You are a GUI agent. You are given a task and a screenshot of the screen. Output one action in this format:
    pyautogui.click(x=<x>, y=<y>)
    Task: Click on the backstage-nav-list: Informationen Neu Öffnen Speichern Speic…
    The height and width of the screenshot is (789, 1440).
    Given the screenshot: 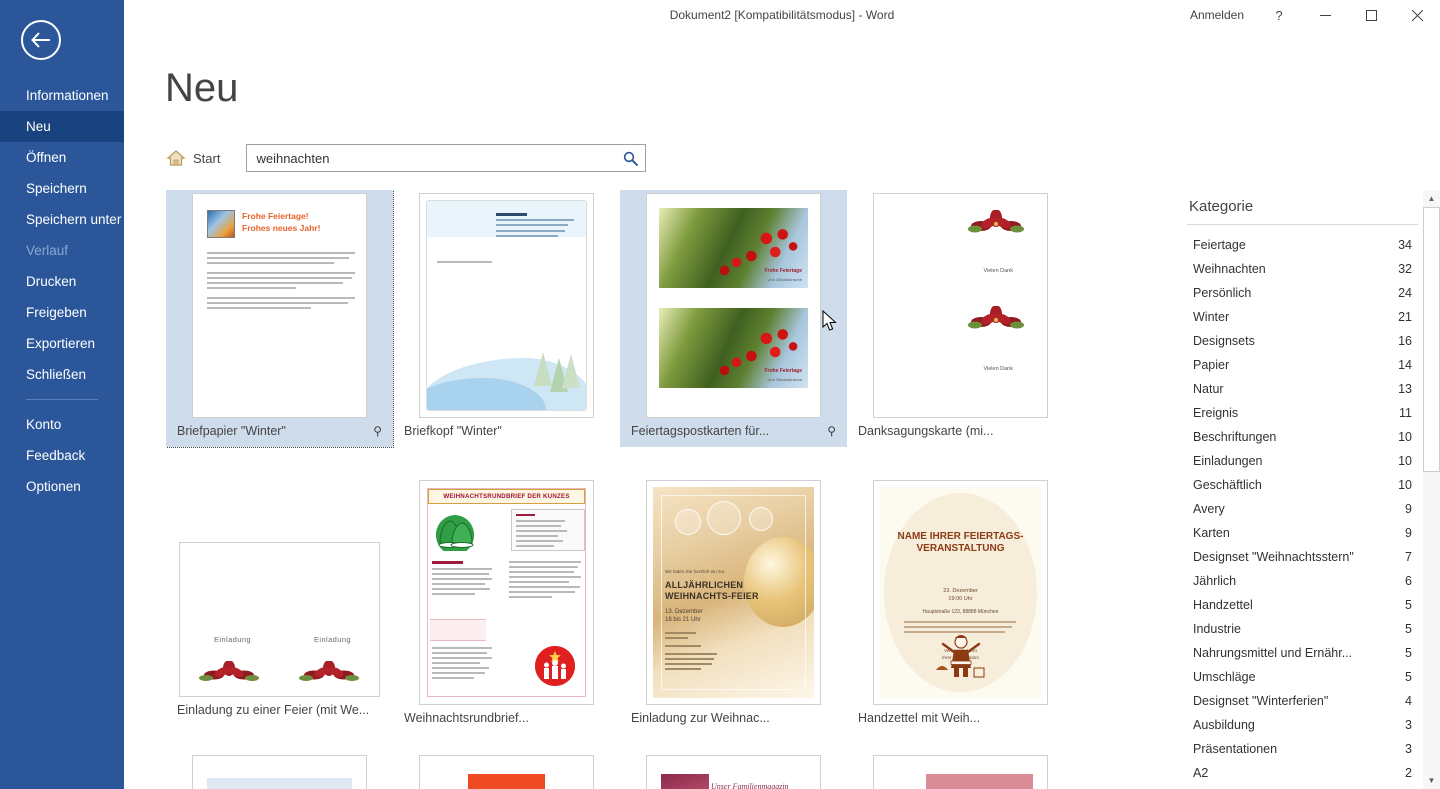 What is the action you would take?
    pyautogui.click(x=62, y=291)
    